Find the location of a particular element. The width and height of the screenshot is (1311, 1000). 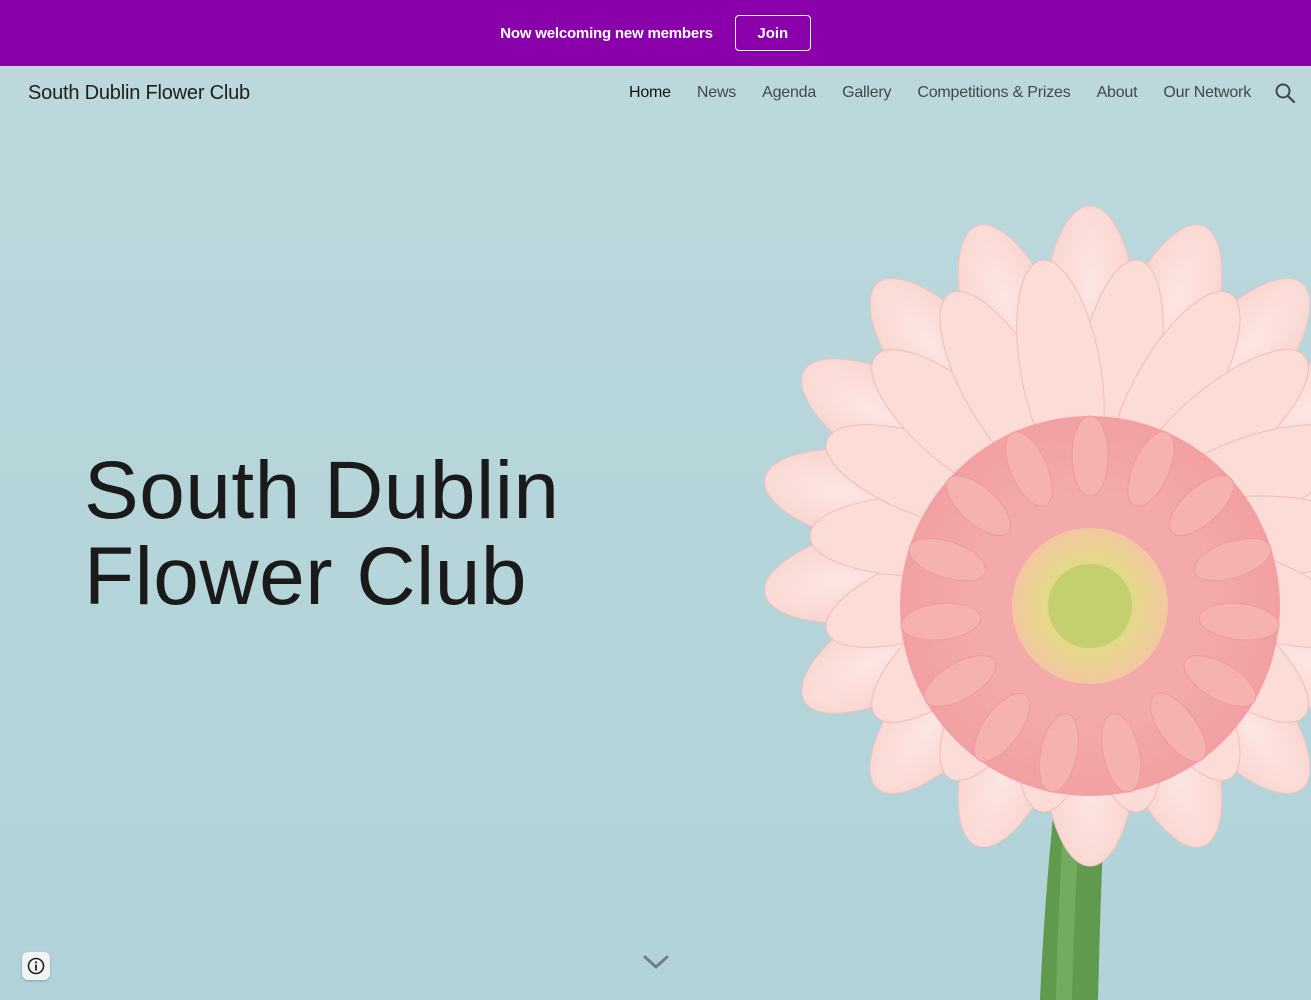

hero-title: South Dublin Flower Club is located at coordinates (394, 534).